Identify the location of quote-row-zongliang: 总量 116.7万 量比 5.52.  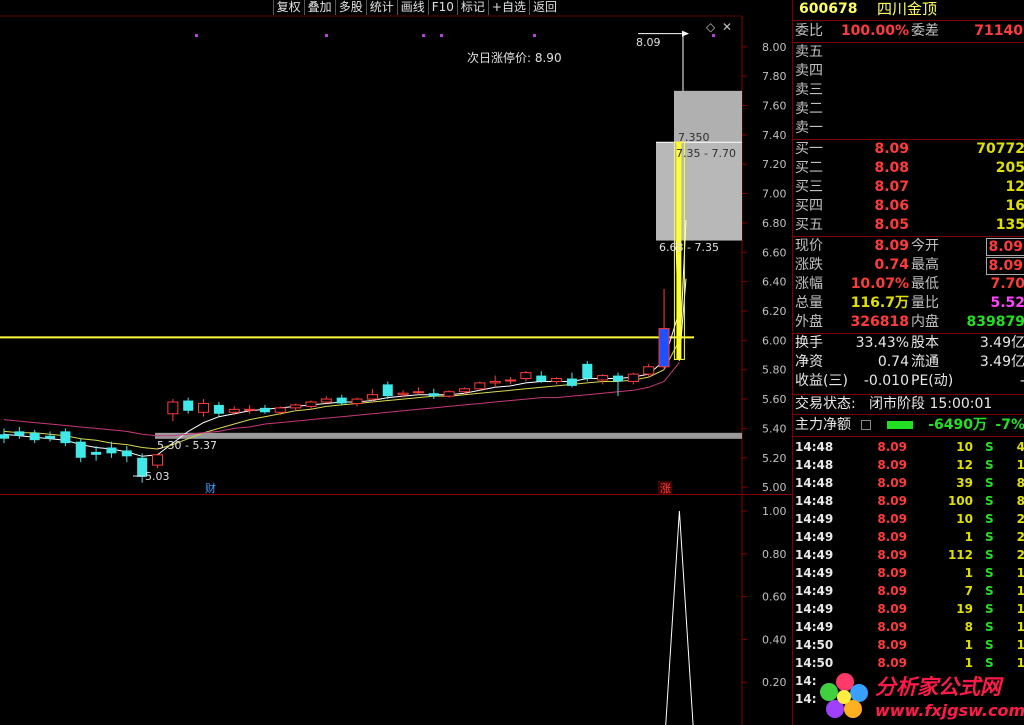
(908, 303).